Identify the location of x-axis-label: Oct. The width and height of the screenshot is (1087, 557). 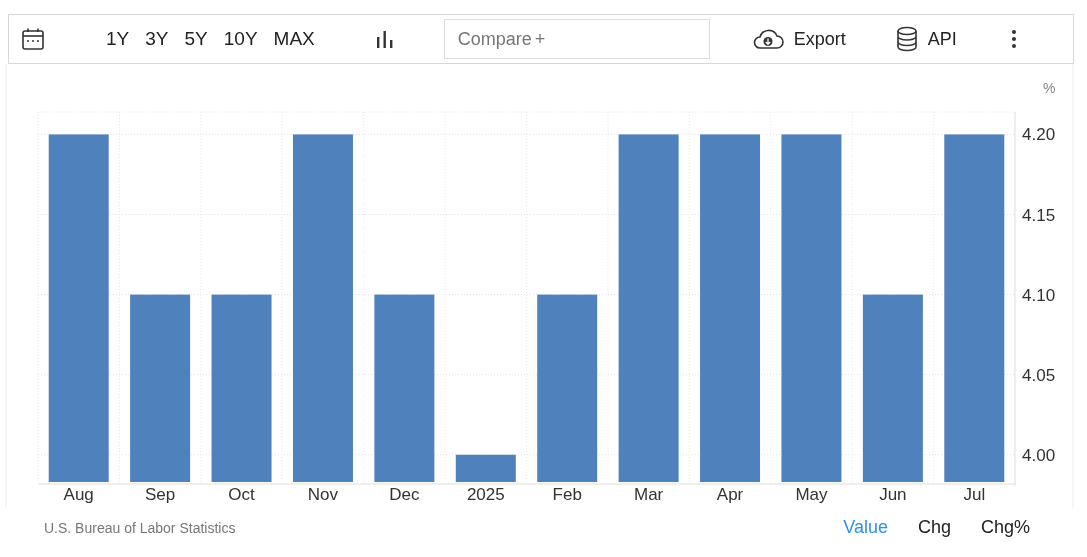
(241, 494).